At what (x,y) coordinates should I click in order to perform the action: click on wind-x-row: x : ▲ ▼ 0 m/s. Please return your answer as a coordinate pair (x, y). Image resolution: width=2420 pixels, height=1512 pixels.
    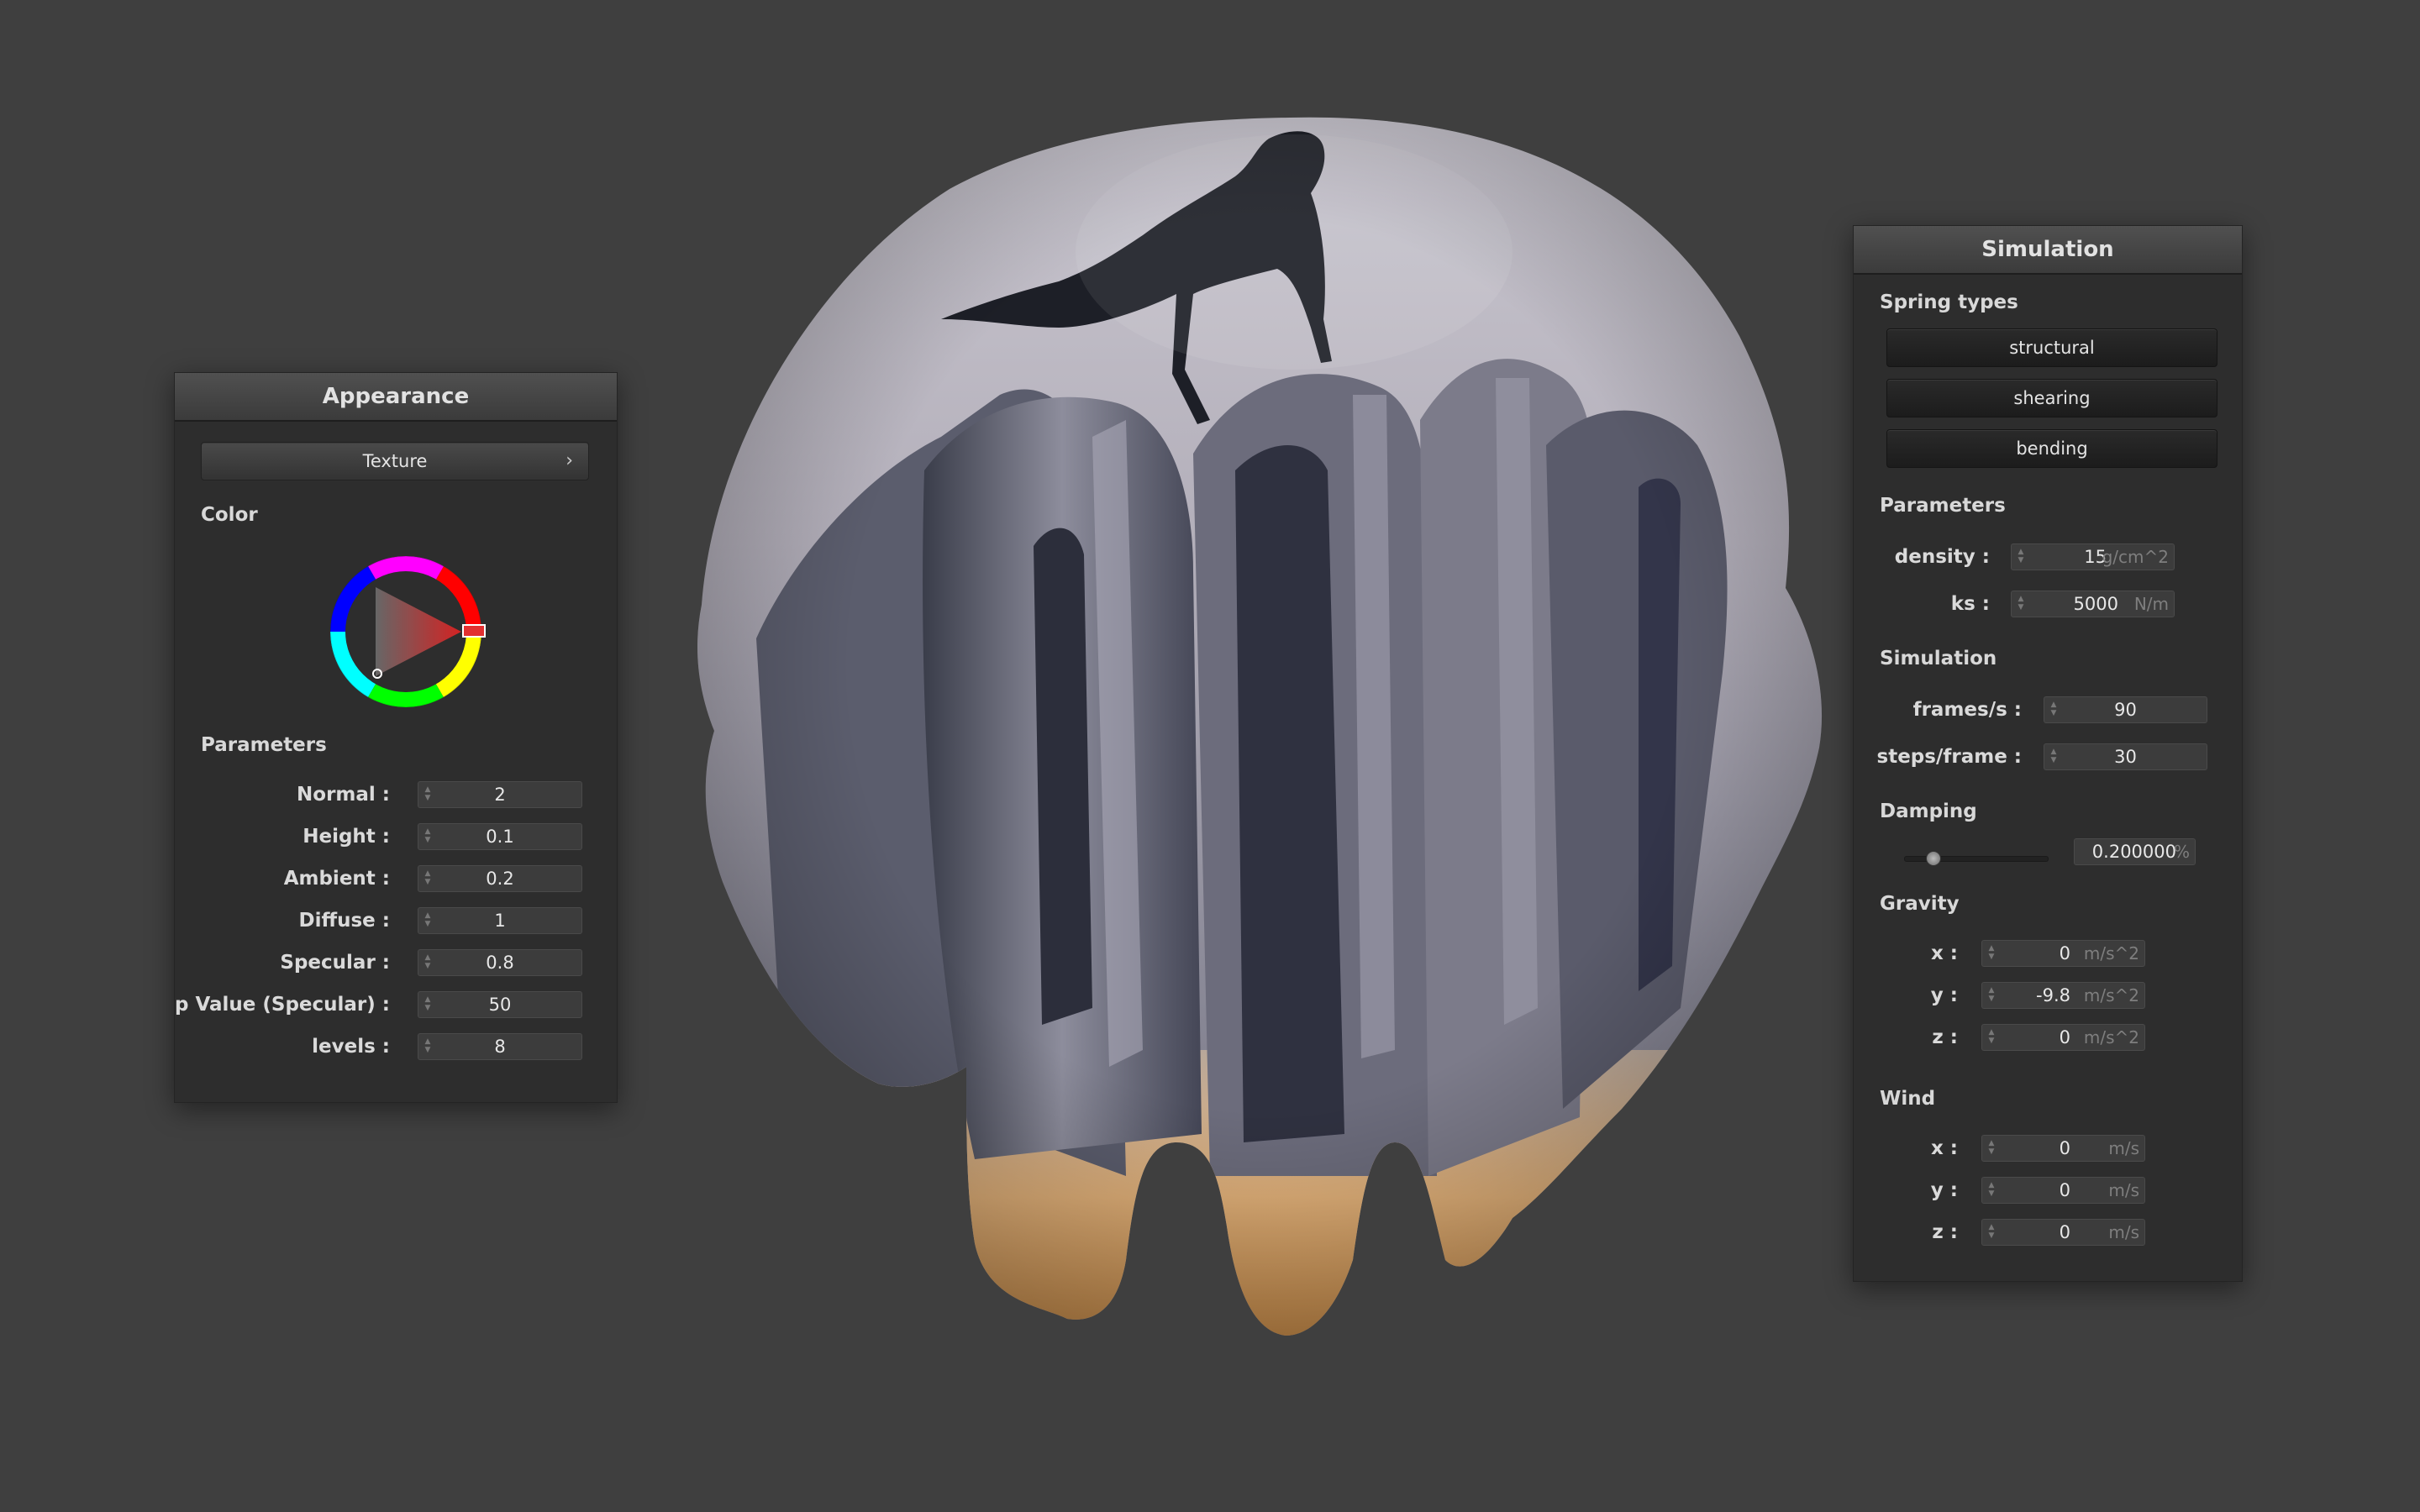
    Looking at the image, I should click on (2048, 1148).